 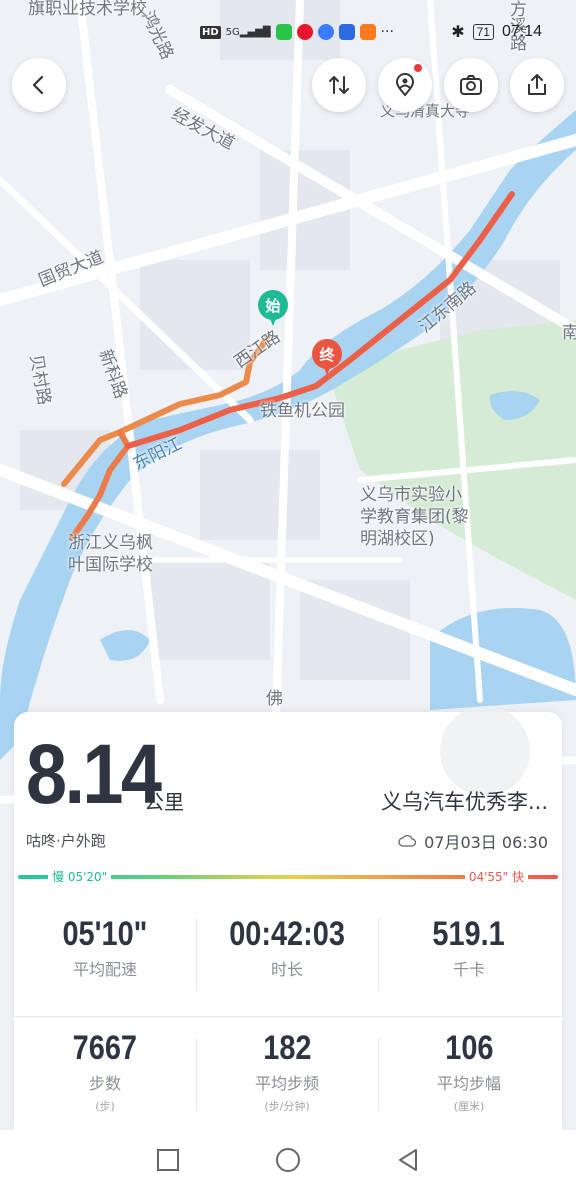 What do you see at coordinates (94, 774) in the screenshot?
I see `distance-value: 8.14` at bounding box center [94, 774].